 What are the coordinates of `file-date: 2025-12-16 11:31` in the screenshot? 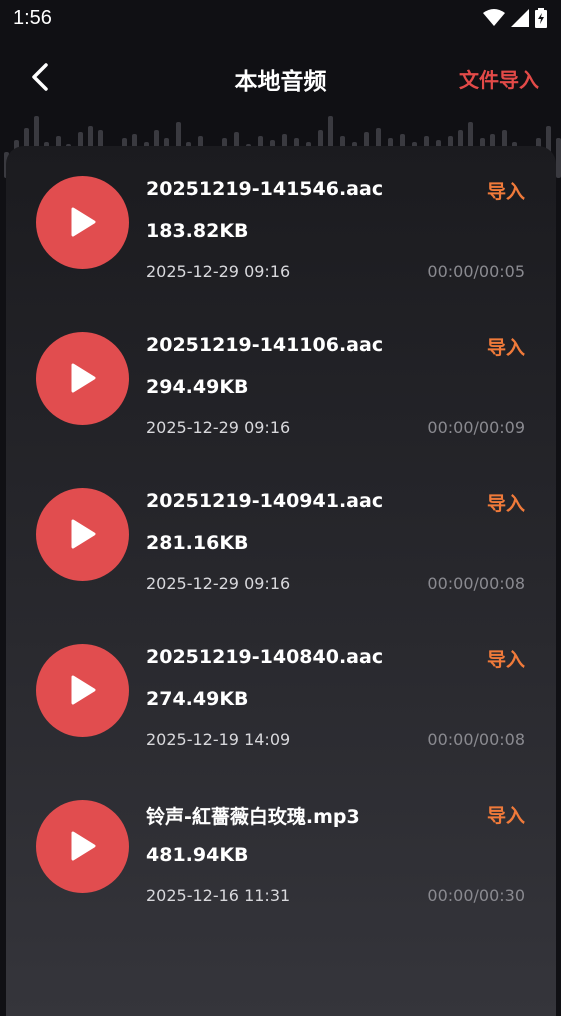 It's located at (218, 895).